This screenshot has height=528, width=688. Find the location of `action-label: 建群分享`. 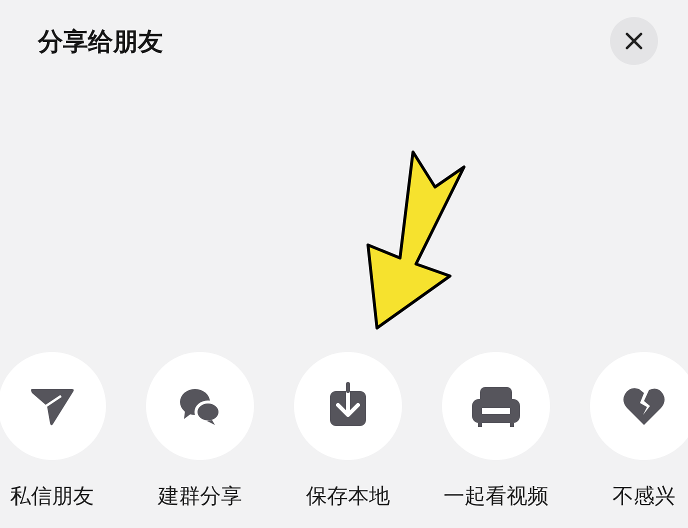

action-label: 建群分享 is located at coordinates (200, 496).